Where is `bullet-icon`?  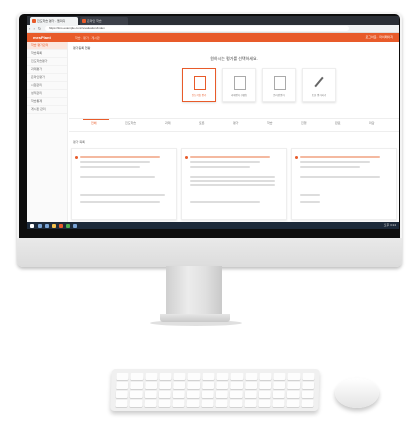
bullet-icon is located at coordinates (186, 157).